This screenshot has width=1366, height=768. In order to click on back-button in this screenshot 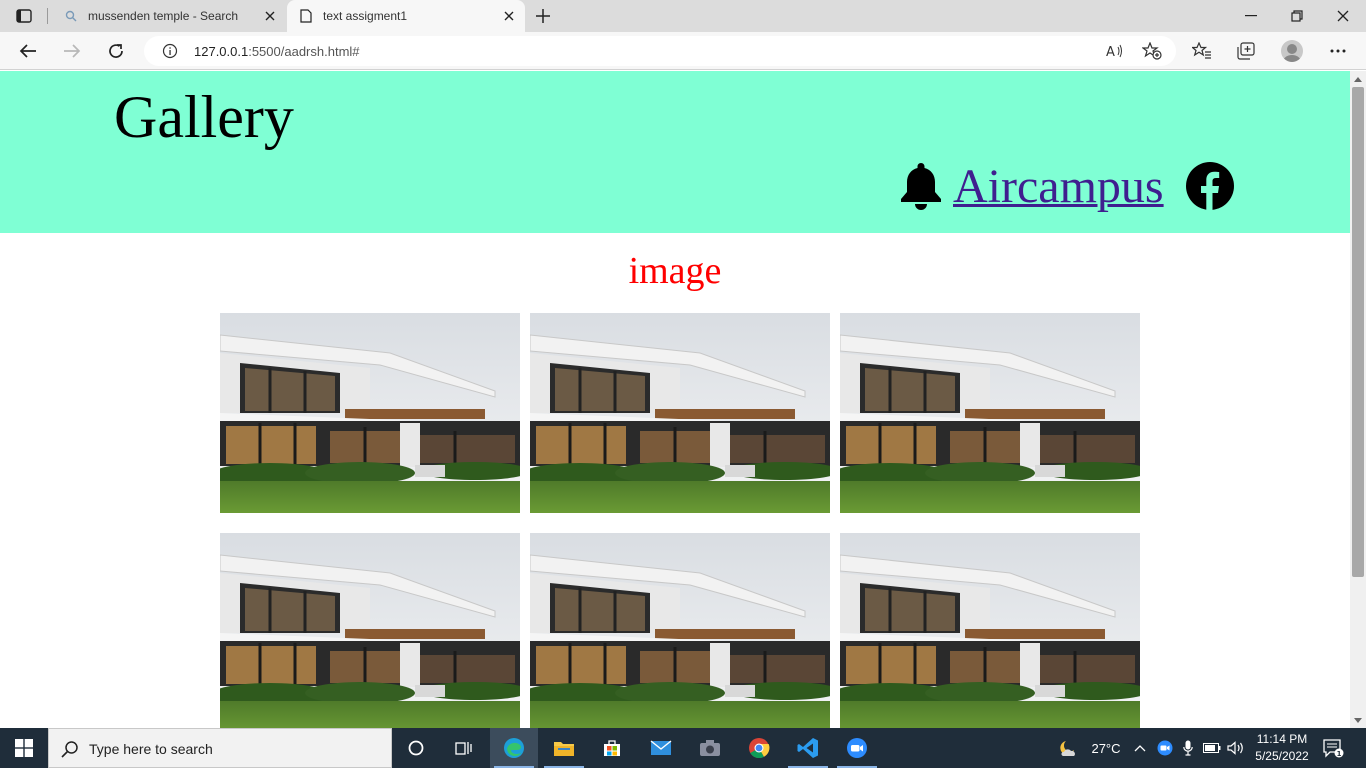, I will do `click(28, 51)`.